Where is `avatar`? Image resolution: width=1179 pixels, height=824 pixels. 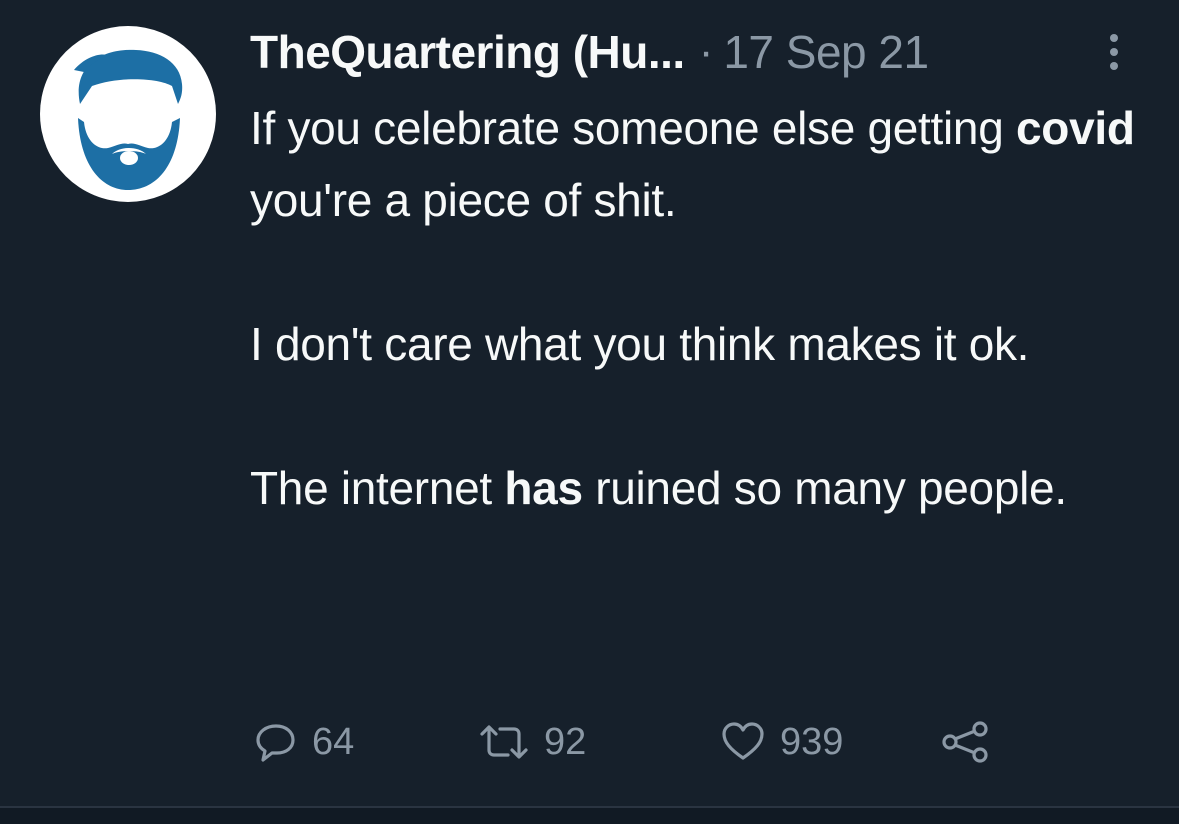
avatar is located at coordinates (128, 114).